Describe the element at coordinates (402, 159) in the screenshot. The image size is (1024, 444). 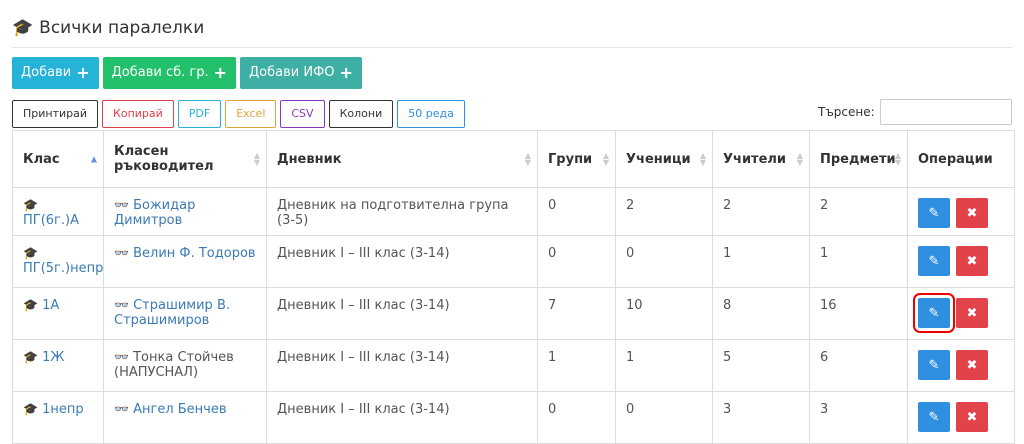
I see `header-diary: Дневник ▲ ▼` at that location.